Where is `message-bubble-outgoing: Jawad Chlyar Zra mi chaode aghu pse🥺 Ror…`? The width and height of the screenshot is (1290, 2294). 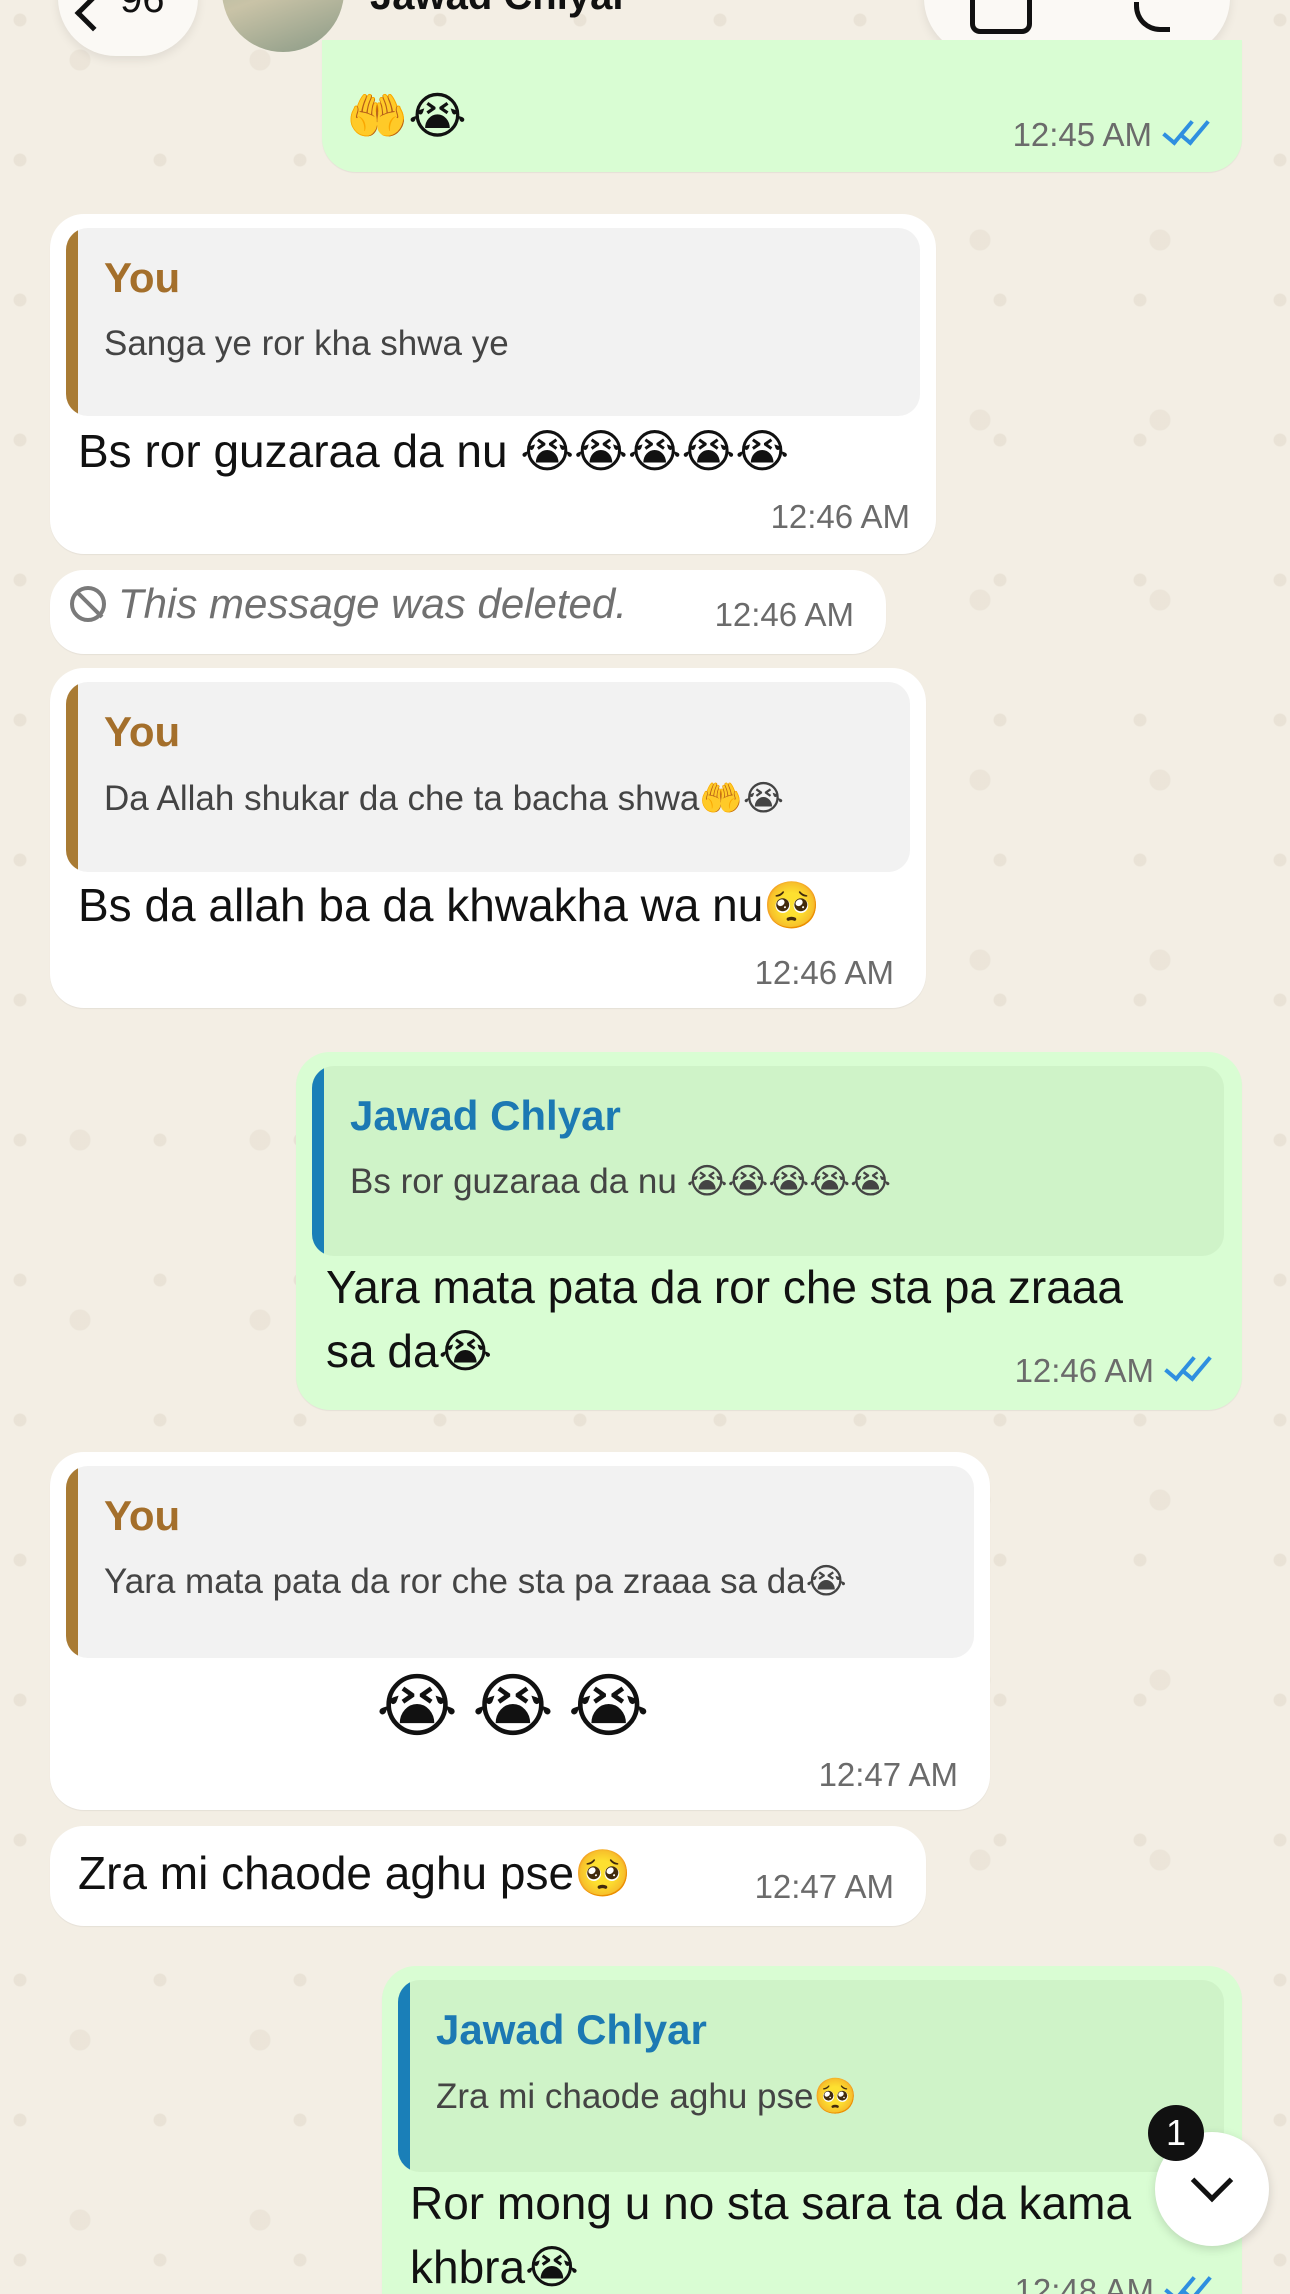 message-bubble-outgoing: Jawad Chlyar Zra mi chaode aghu pse🥺 Ror… is located at coordinates (812, 2130).